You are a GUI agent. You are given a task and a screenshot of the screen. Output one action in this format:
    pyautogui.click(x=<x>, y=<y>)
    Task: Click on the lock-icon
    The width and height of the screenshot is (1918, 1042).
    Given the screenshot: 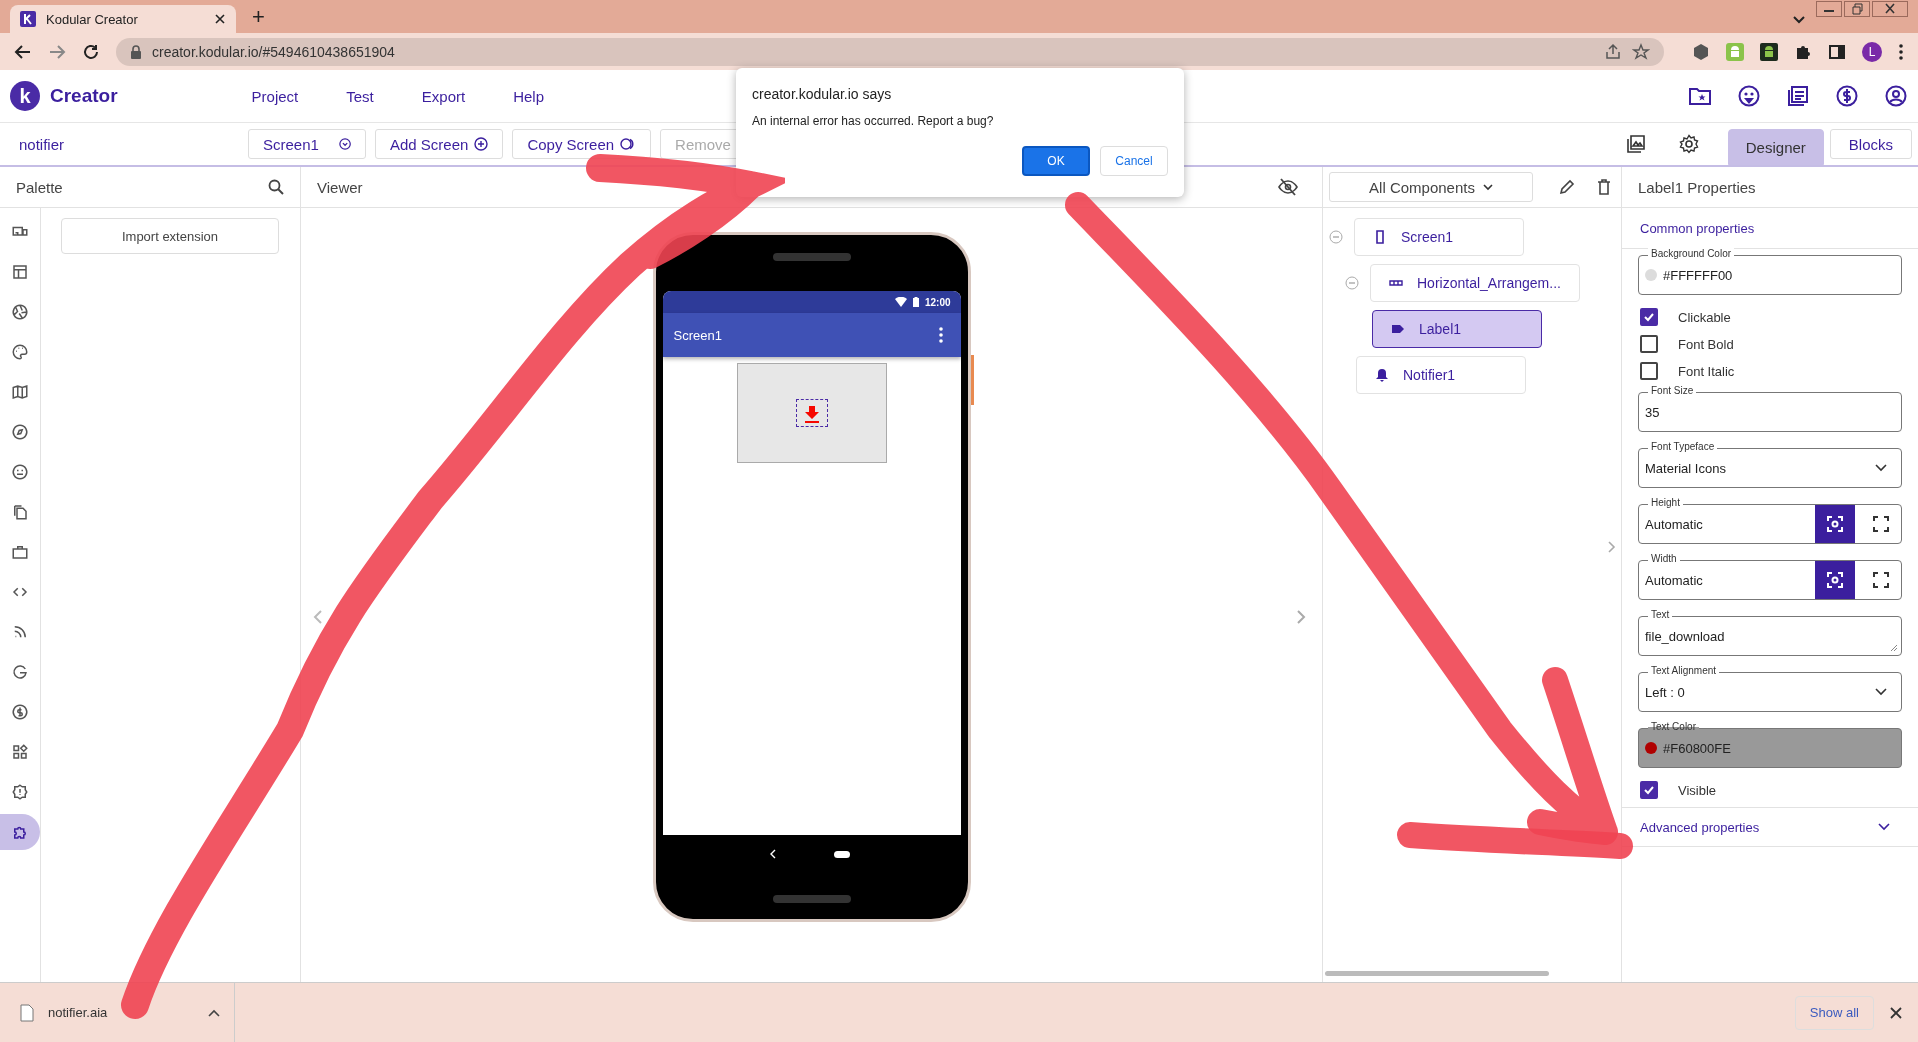 What is the action you would take?
    pyautogui.click(x=136, y=51)
    